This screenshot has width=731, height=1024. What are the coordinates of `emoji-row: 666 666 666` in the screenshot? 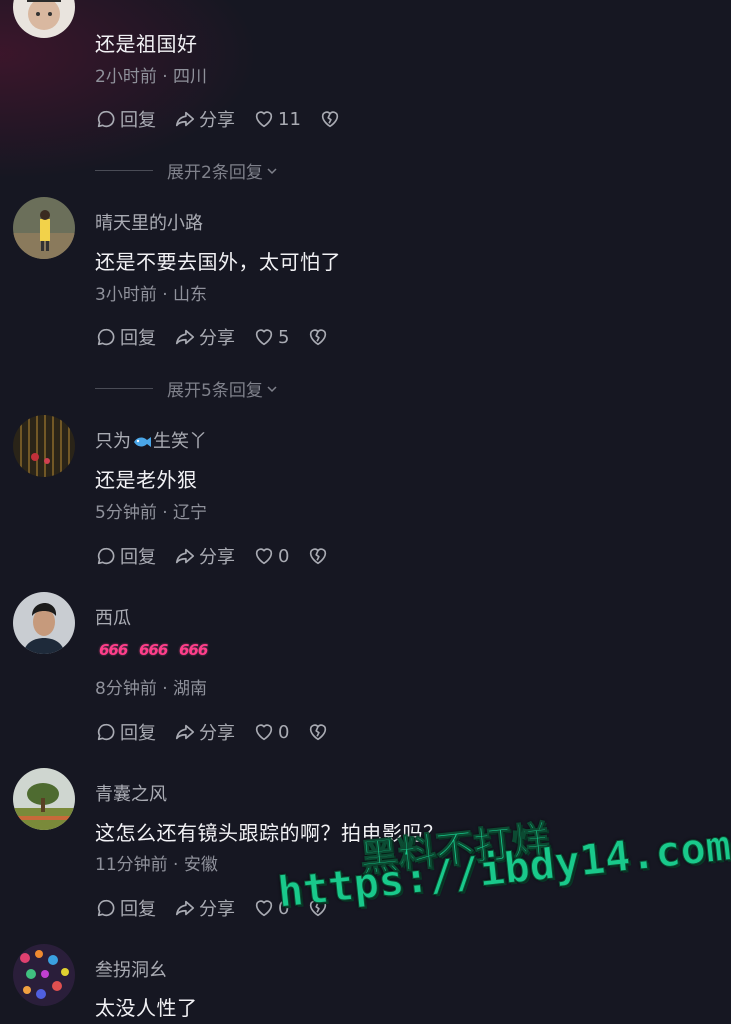 It's located at (153, 650).